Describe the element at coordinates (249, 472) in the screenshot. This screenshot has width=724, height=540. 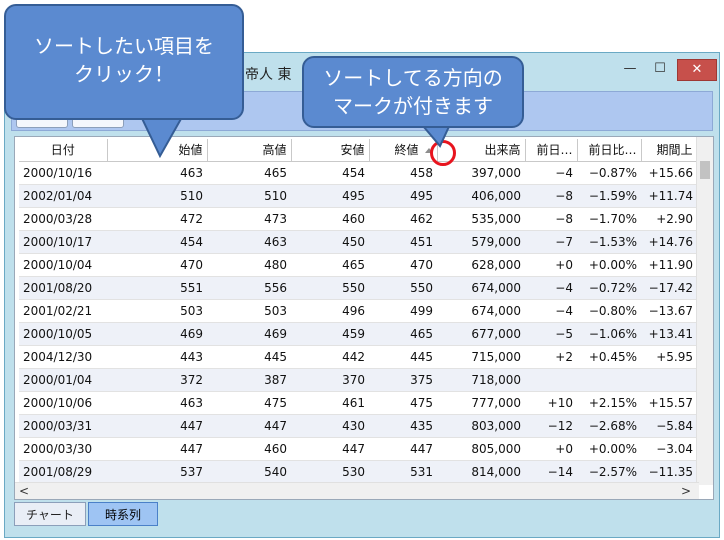
I see `table-cell: 540` at that location.